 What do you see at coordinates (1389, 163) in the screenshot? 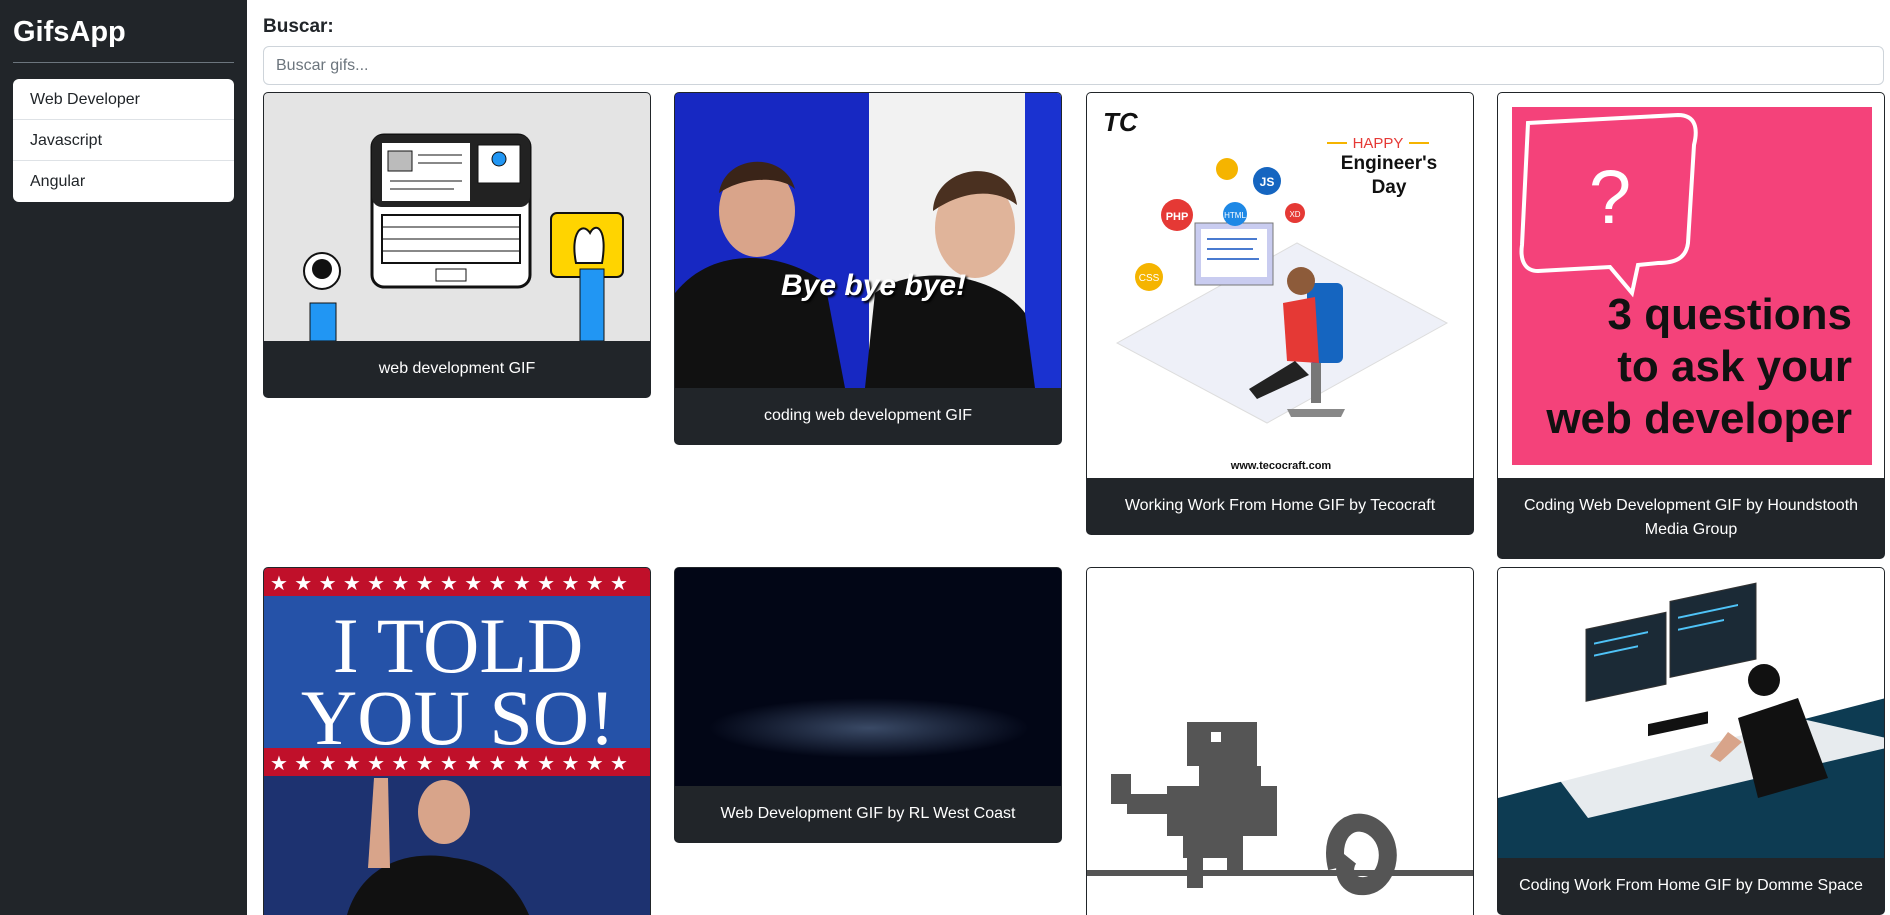
I see `engineers-text: Engineer's` at bounding box center [1389, 163].